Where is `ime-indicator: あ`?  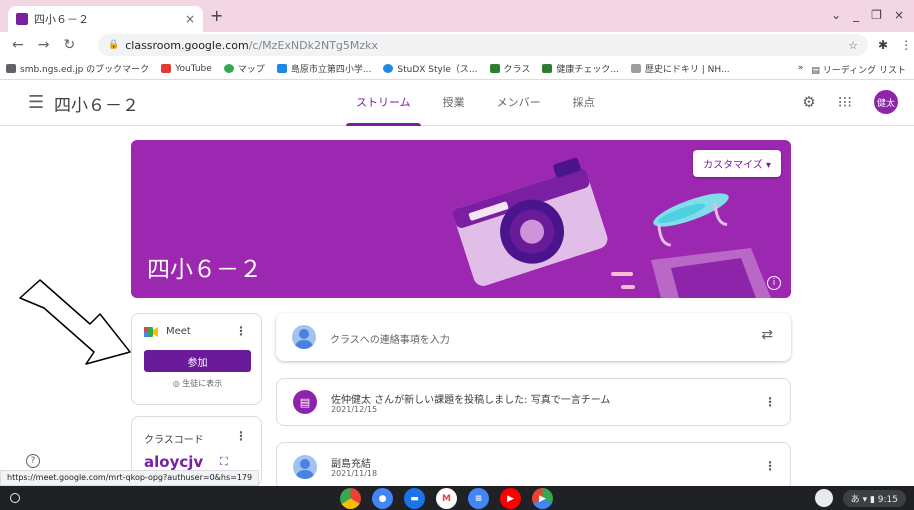
ime-indicator: あ is located at coordinates (855, 499).